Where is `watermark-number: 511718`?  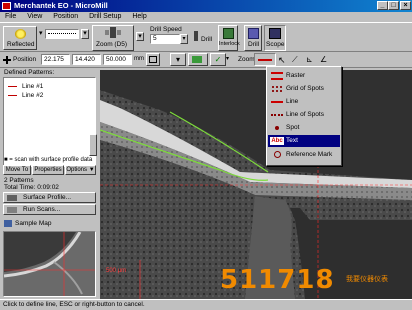 watermark-number: 511718 is located at coordinates (277, 280).